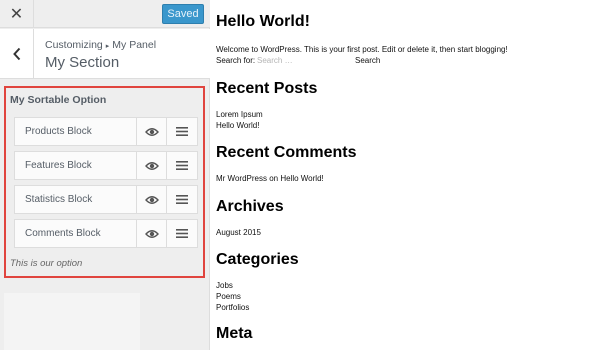 This screenshot has height=350, width=600. Describe the element at coordinates (134, 45) in the screenshot. I see `breadcrumb-panel: My Panel` at that location.